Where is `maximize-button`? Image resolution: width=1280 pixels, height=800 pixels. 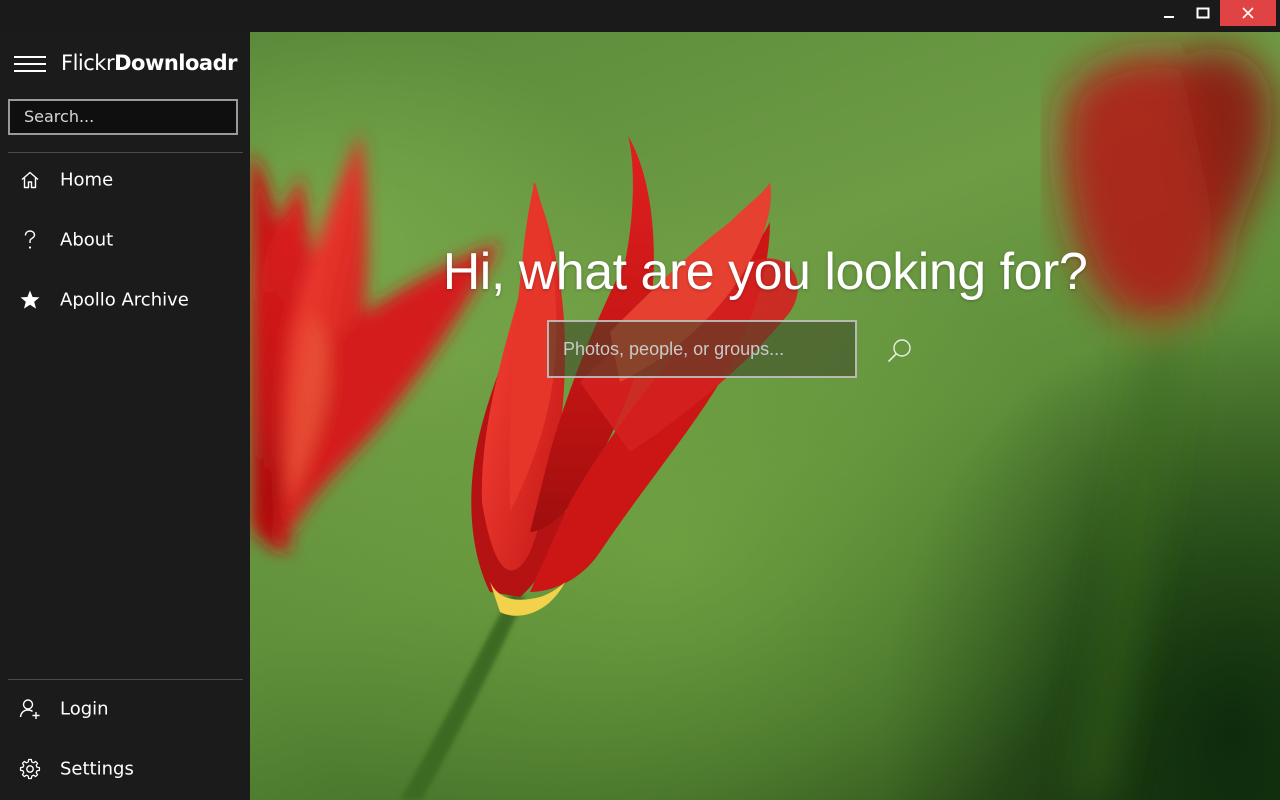 maximize-button is located at coordinates (1203, 13).